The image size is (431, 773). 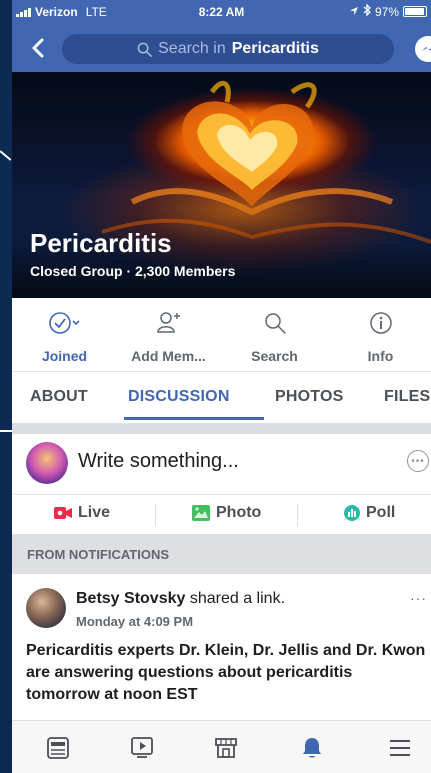 What do you see at coordinates (381, 512) in the screenshot?
I see `poll-label: Poll` at bounding box center [381, 512].